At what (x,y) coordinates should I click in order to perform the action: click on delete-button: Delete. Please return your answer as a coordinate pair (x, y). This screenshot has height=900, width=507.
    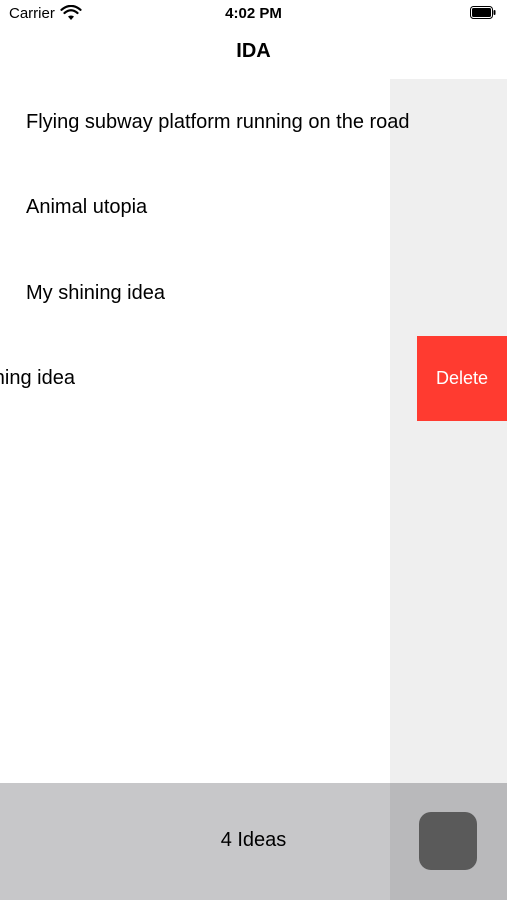
    Looking at the image, I should click on (462, 378).